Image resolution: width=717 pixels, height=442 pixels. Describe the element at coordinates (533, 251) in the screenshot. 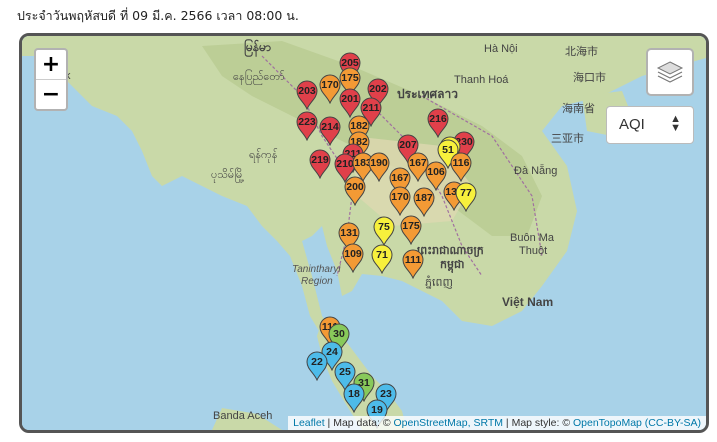

I see `place-label: Thuột` at that location.